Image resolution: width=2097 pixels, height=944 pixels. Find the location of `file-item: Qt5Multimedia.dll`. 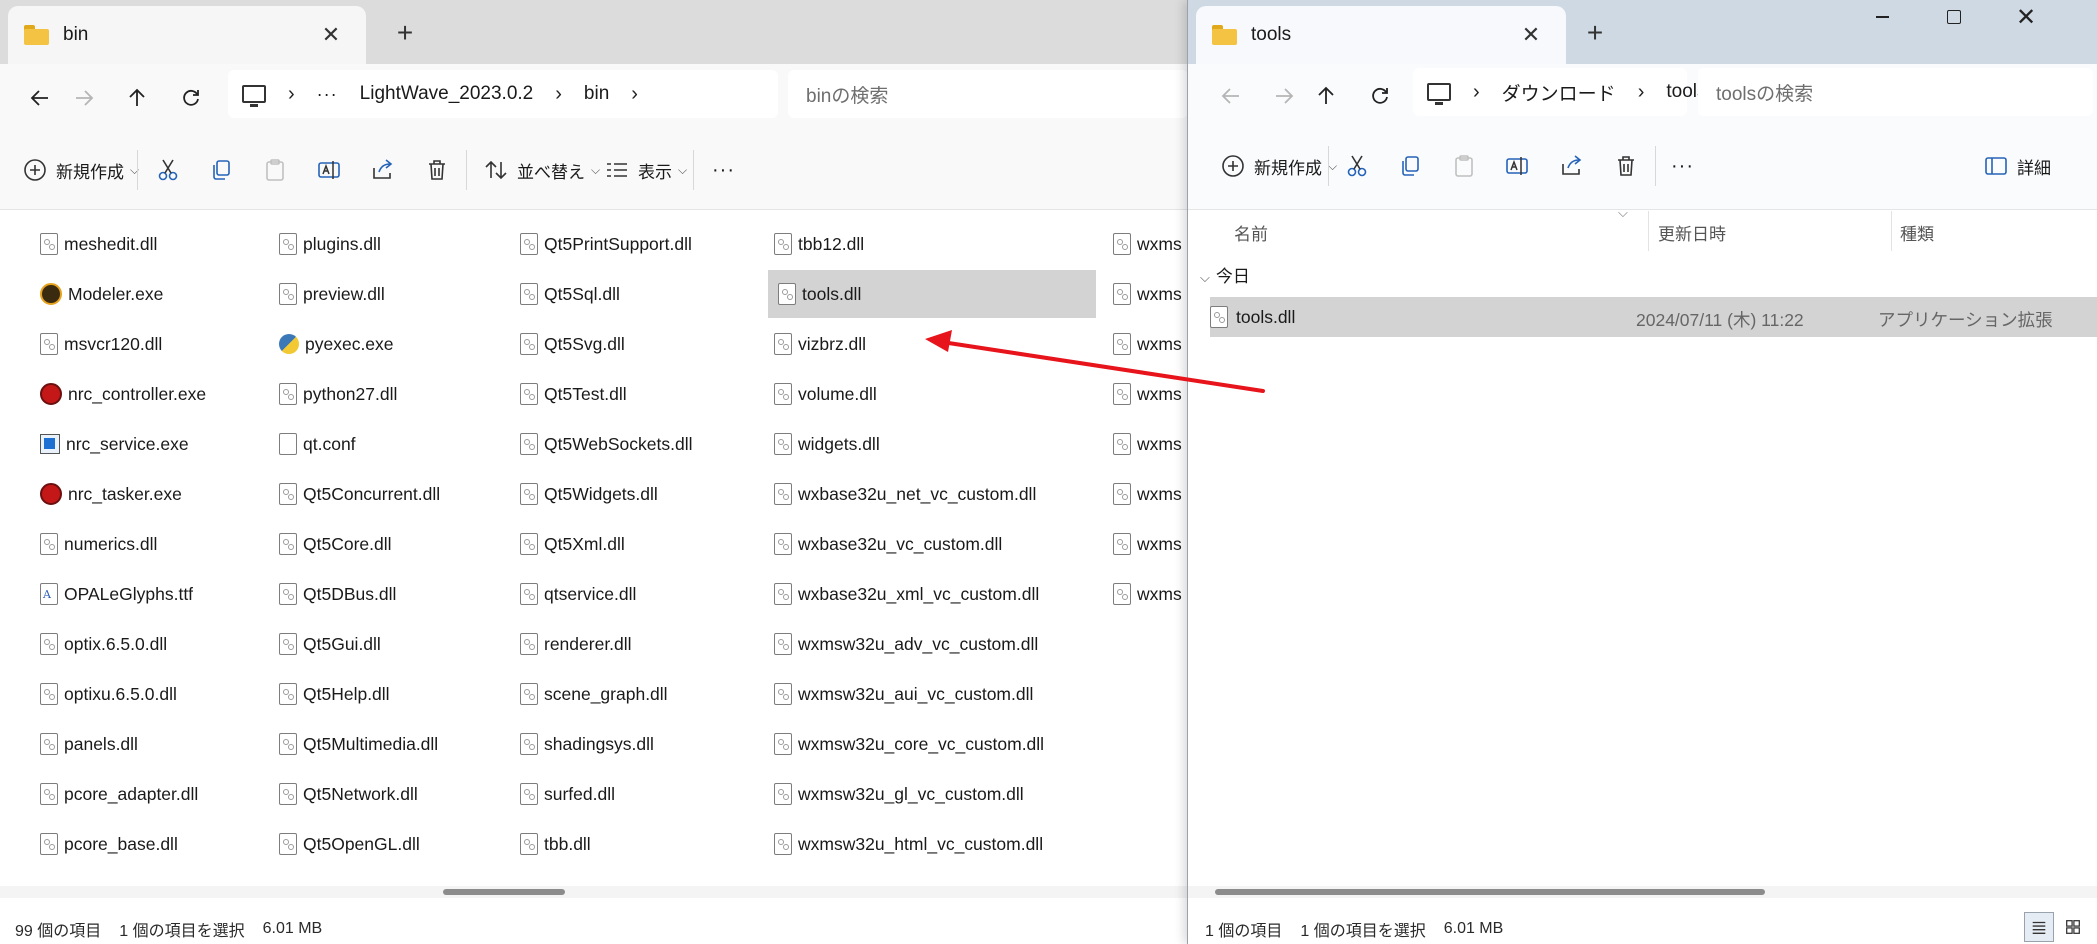

file-item: Qt5Multimedia.dll is located at coordinates (355, 744).